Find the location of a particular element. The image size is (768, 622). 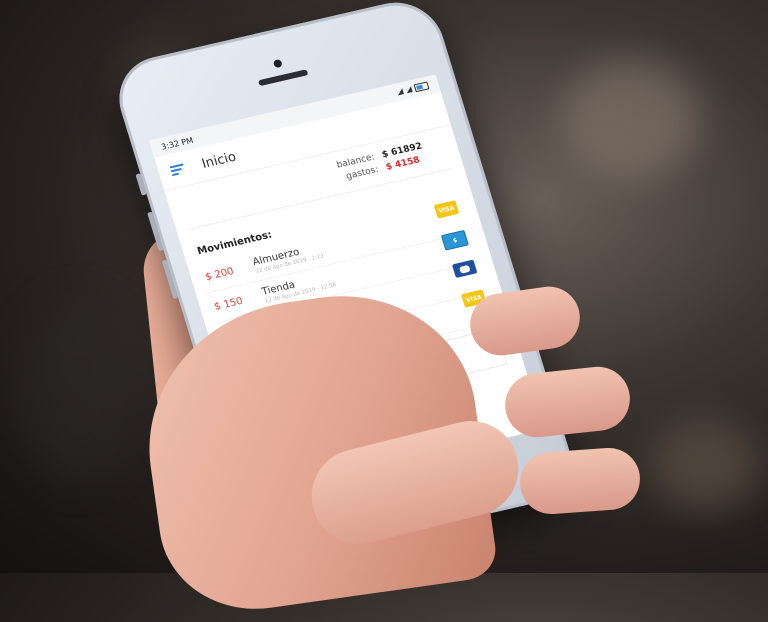

status-icons is located at coordinates (413, 88).